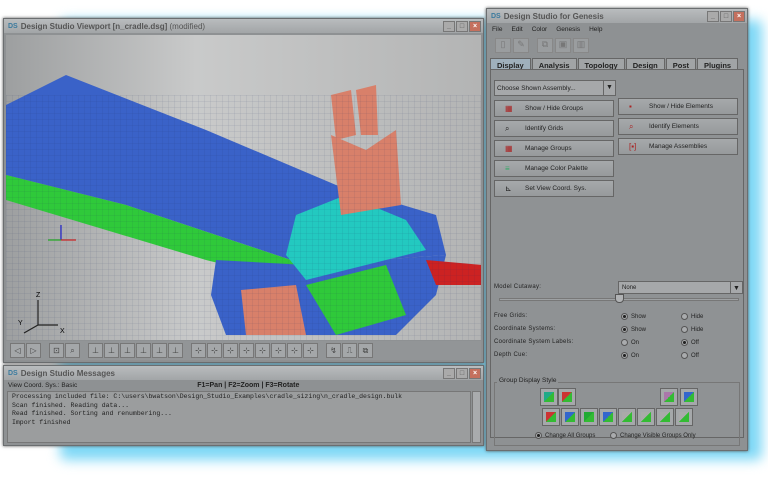  I want to click on paste-icon: ▣, so click(563, 45).